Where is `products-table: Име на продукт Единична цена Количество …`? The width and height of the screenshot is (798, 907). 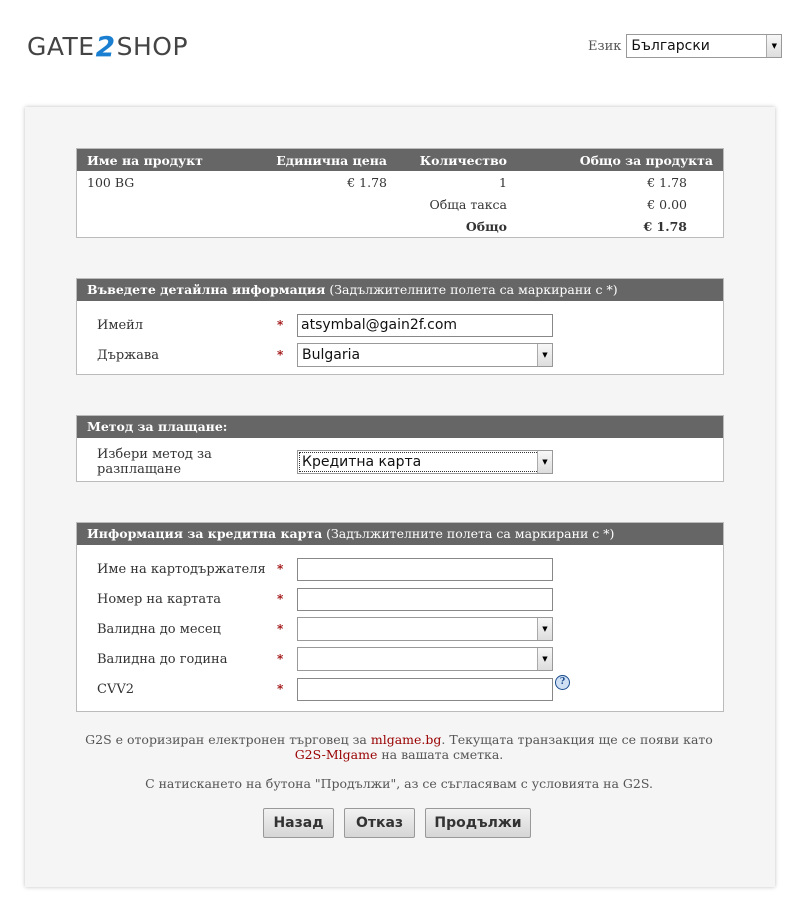 products-table: Име на продукт Единична цена Количество … is located at coordinates (400, 193).